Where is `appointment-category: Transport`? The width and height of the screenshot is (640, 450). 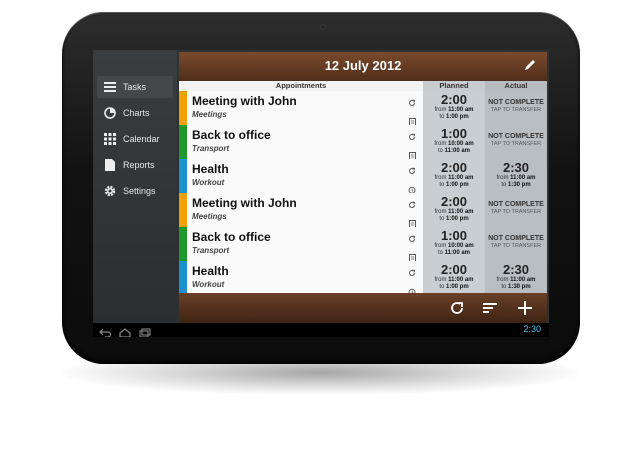 appointment-category: Transport is located at coordinates (211, 148).